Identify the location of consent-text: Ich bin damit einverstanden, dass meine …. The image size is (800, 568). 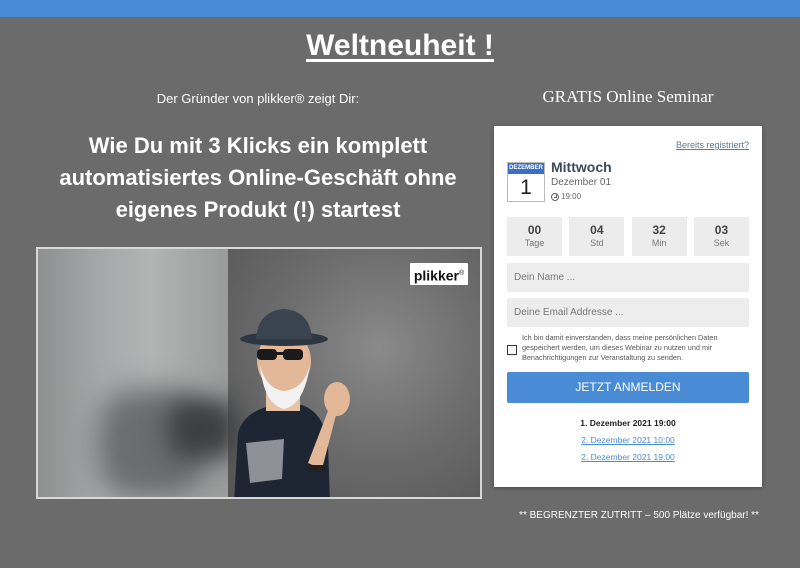
(620, 347).